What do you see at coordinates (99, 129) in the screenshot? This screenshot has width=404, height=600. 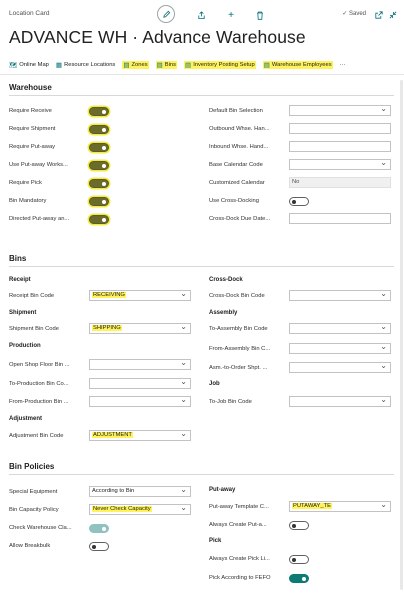 I see `require-shipment-toggle` at bounding box center [99, 129].